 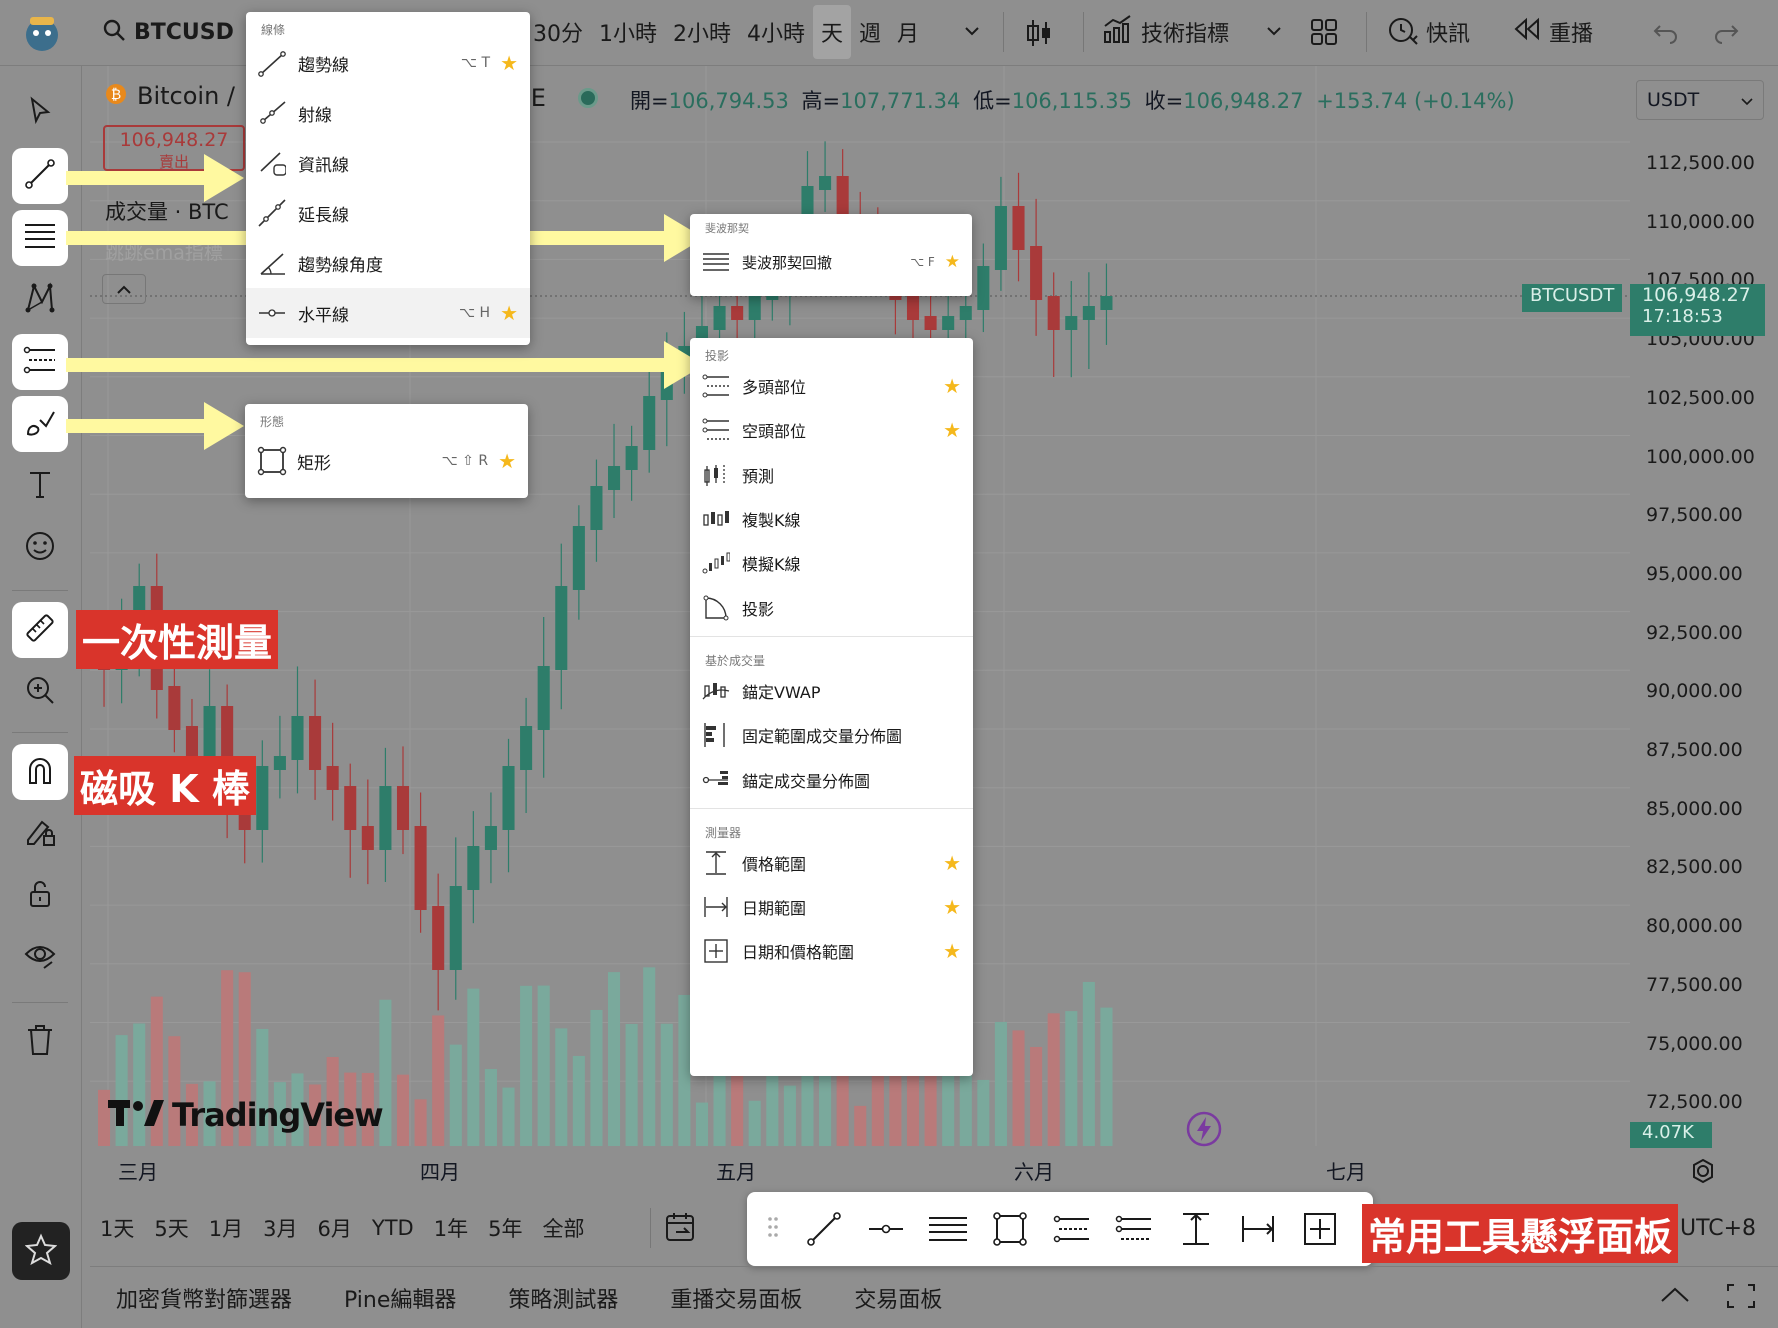 What do you see at coordinates (719, 475) in the screenshot?
I see `forecast-icon` at bounding box center [719, 475].